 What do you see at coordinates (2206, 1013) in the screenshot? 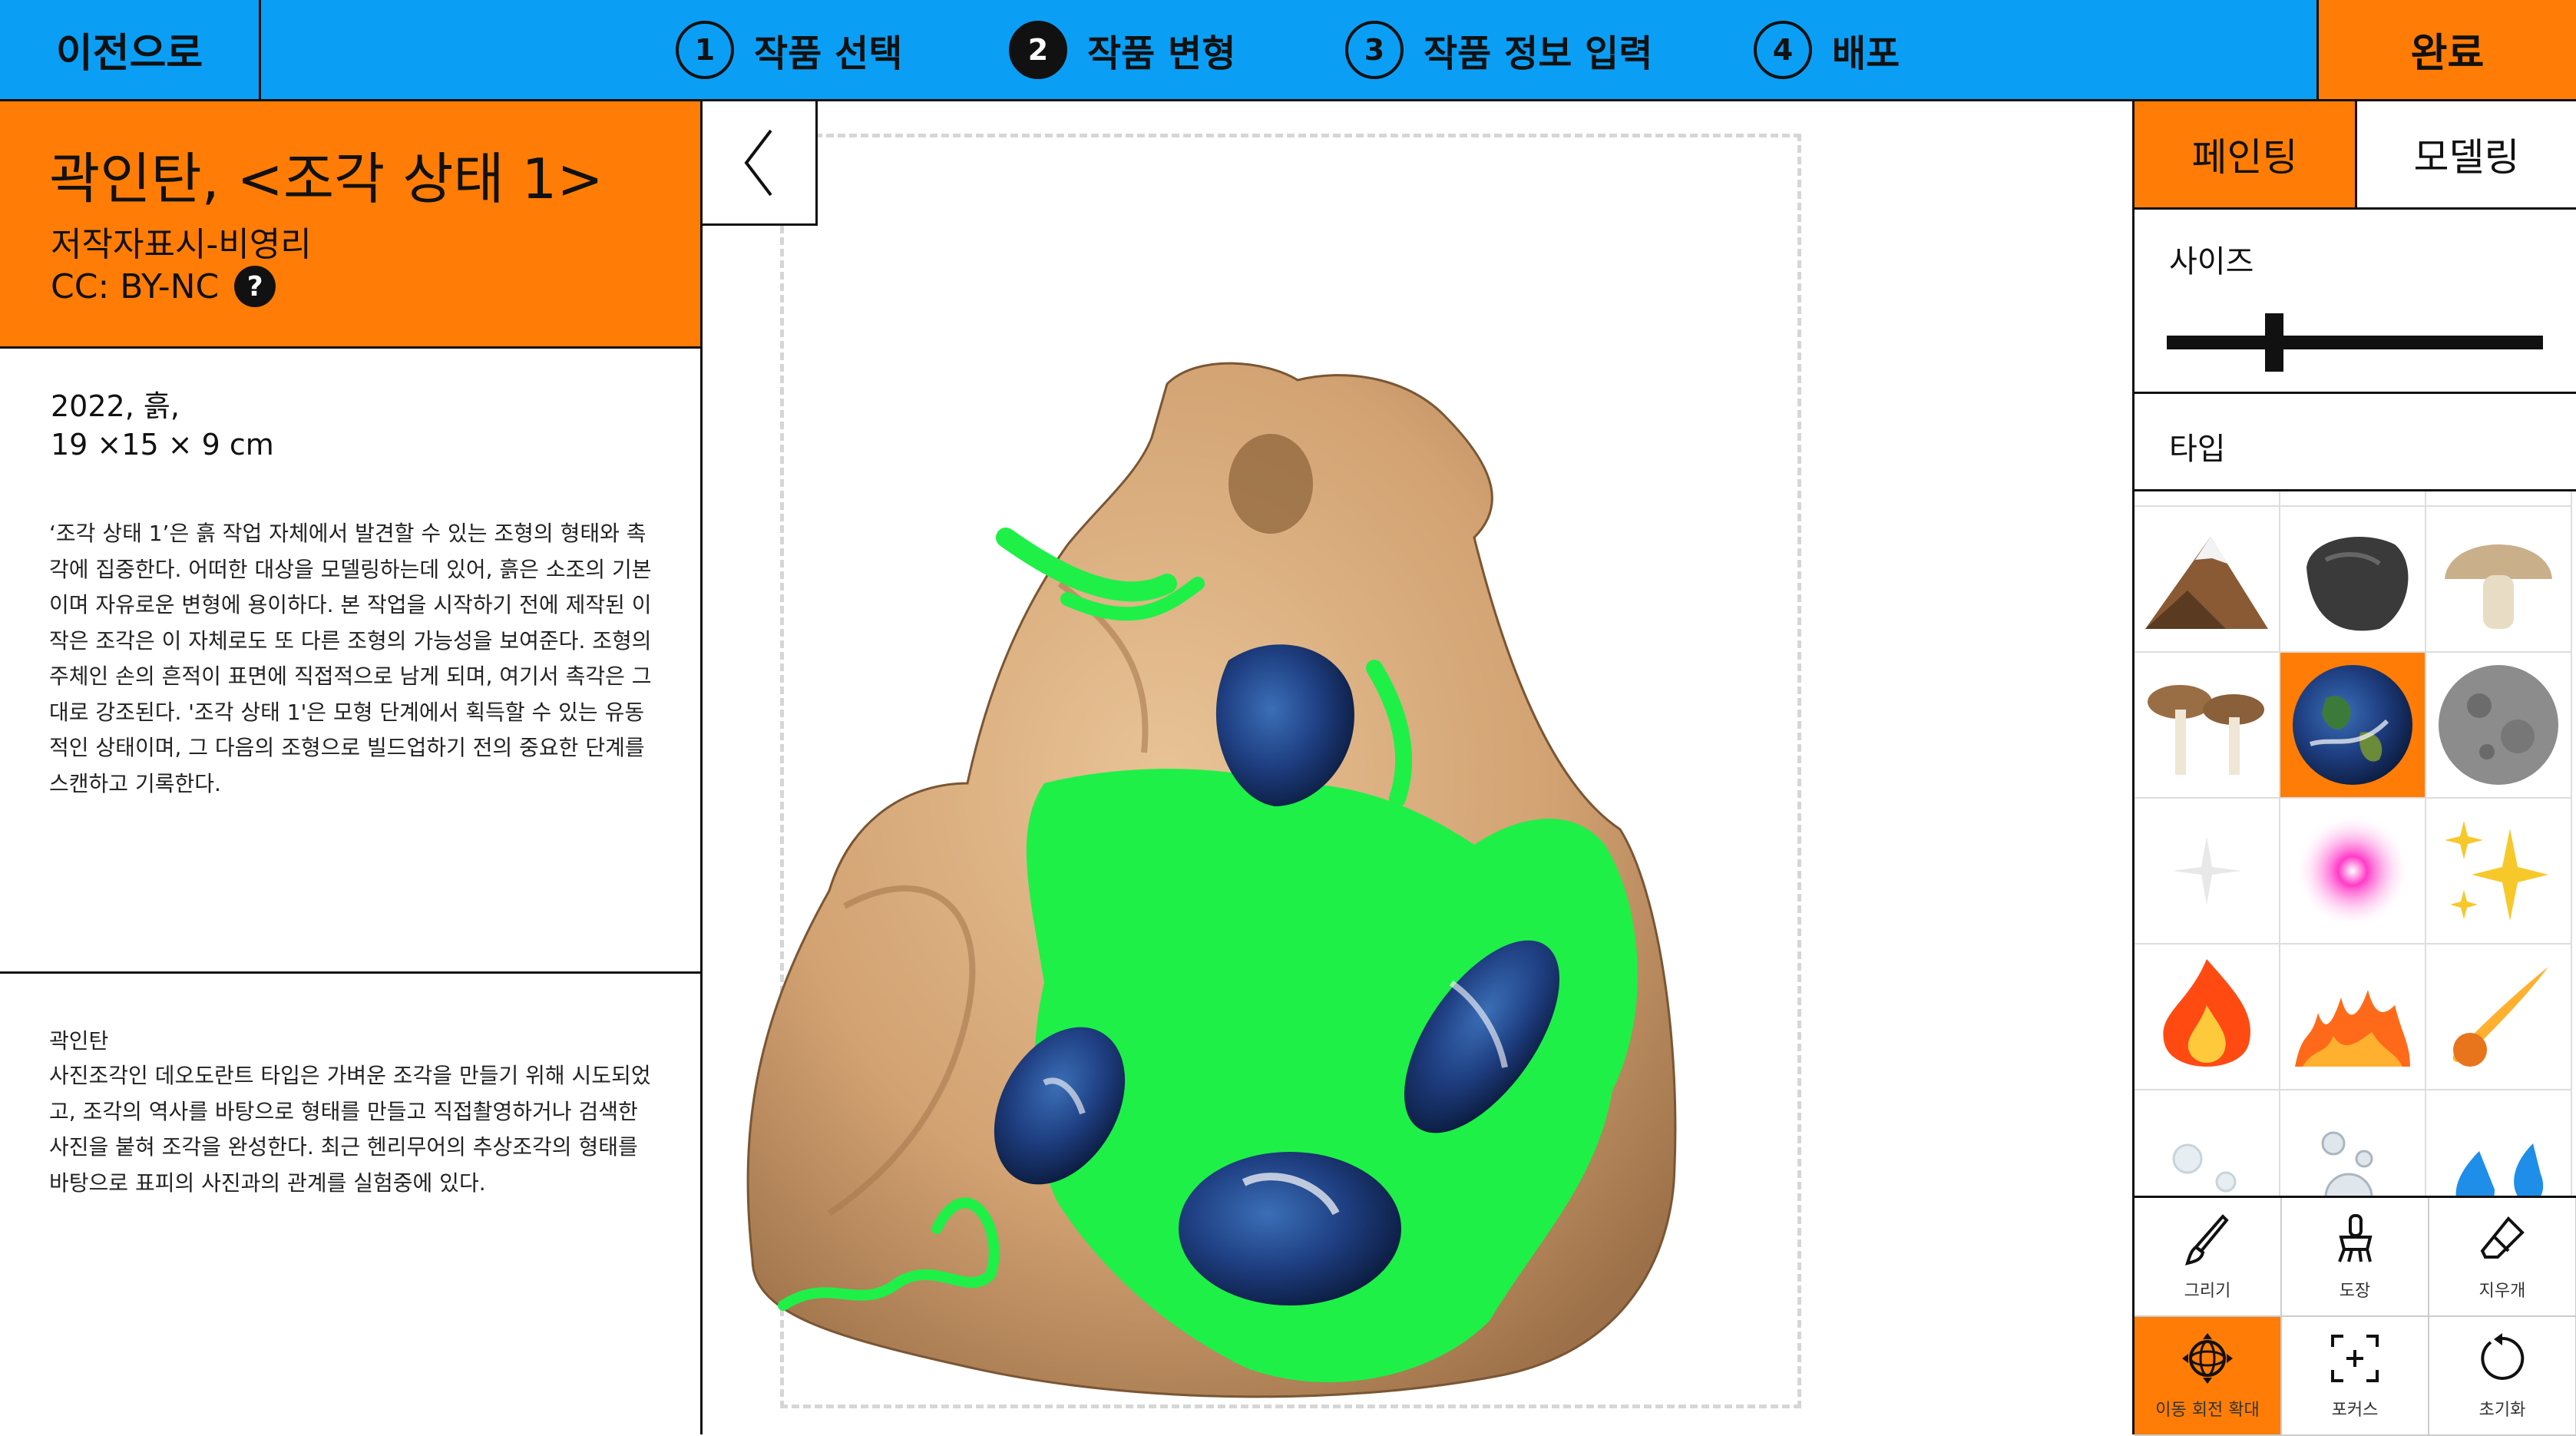
I see `fire-icon` at bounding box center [2206, 1013].